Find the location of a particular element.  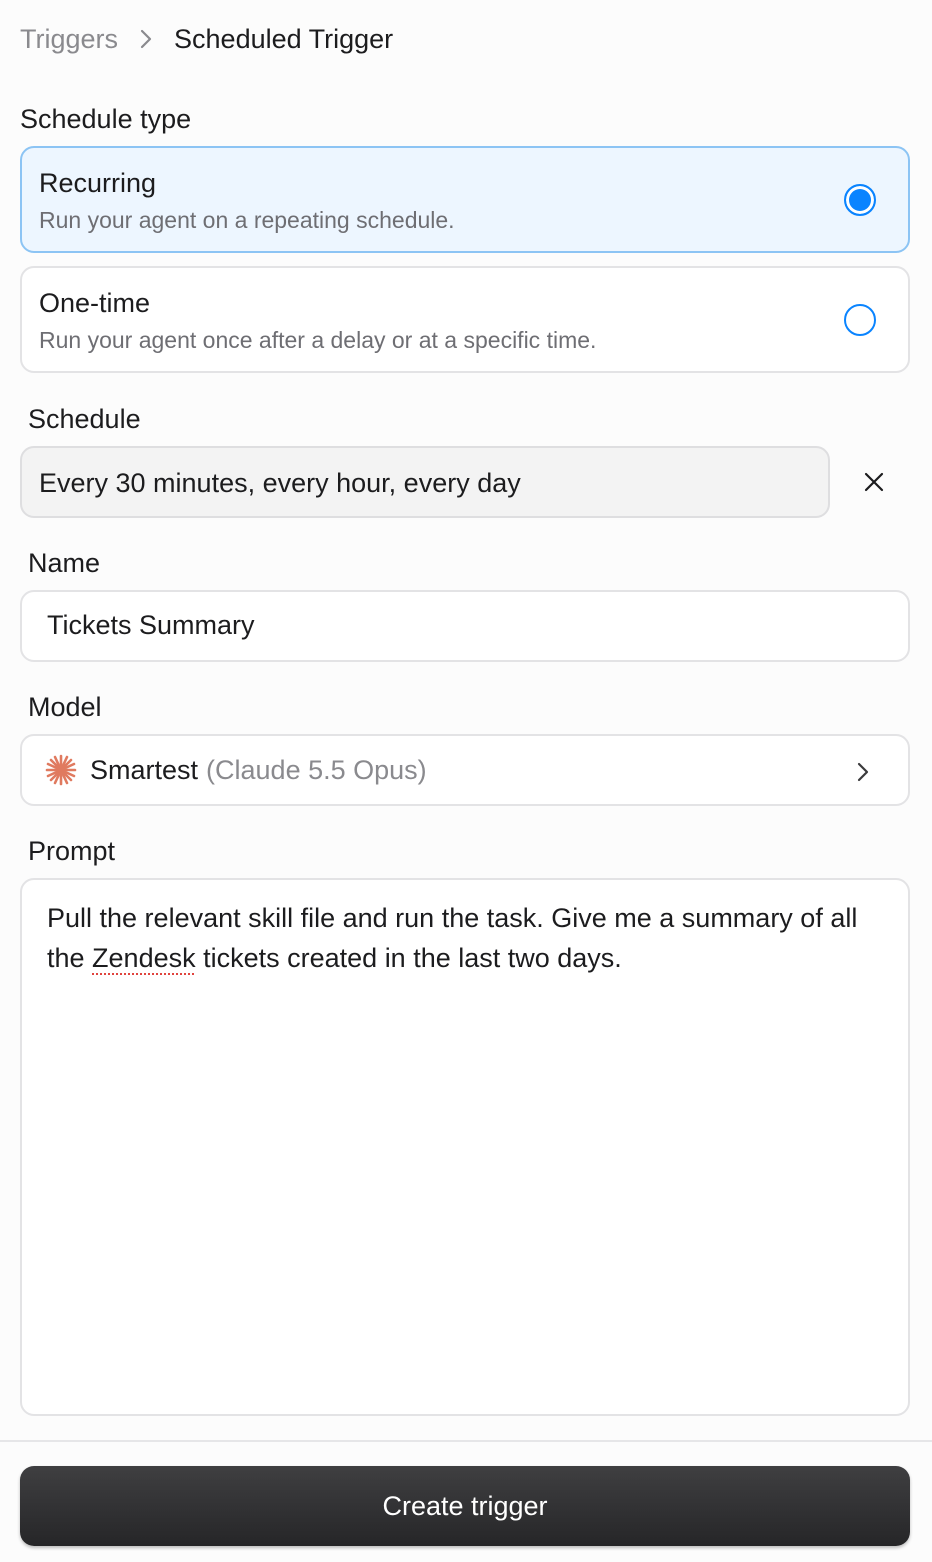

create-trigger-button: Create trigger is located at coordinates (465, 1506).